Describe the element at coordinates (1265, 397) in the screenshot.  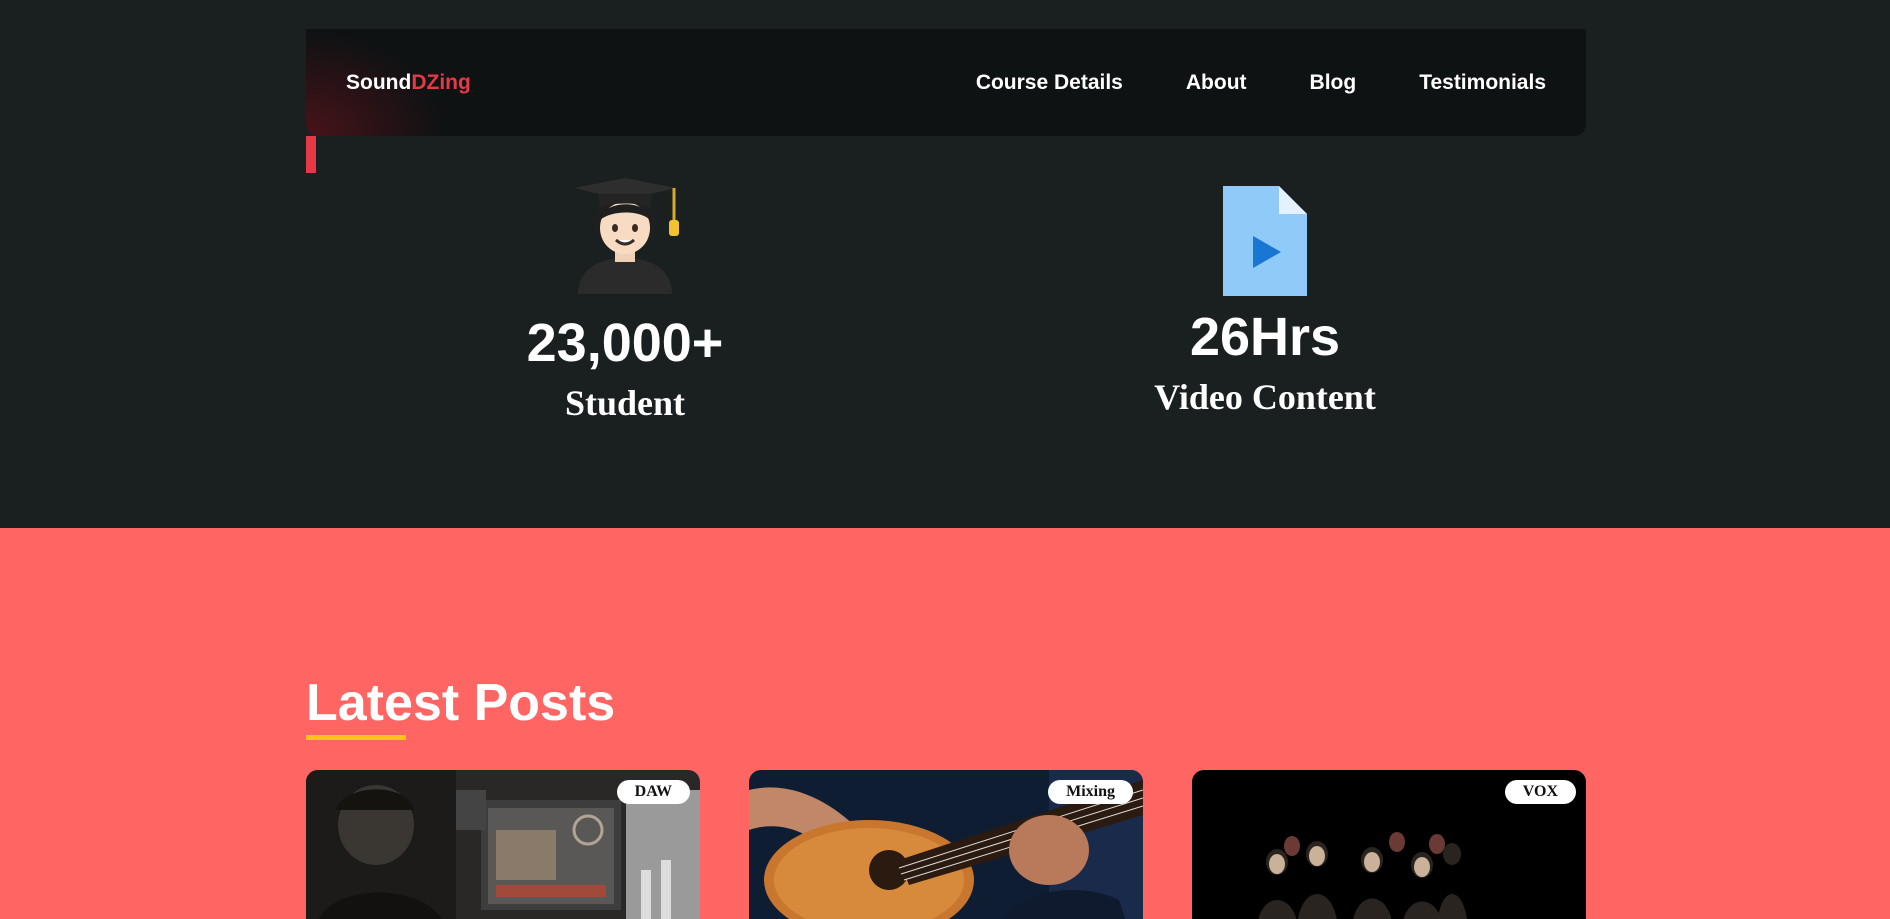
I see `video-label: Video Content` at that location.